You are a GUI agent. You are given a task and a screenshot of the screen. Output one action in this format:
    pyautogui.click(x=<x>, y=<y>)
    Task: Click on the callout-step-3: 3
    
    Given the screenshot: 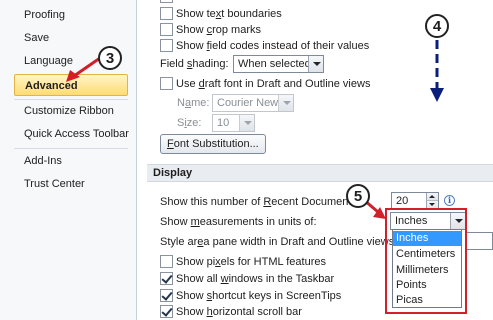 What is the action you would take?
    pyautogui.click(x=110, y=58)
    